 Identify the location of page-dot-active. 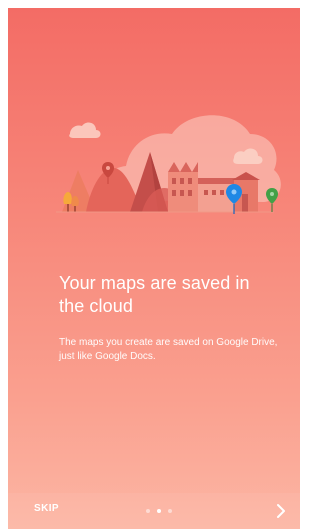
(159, 511).